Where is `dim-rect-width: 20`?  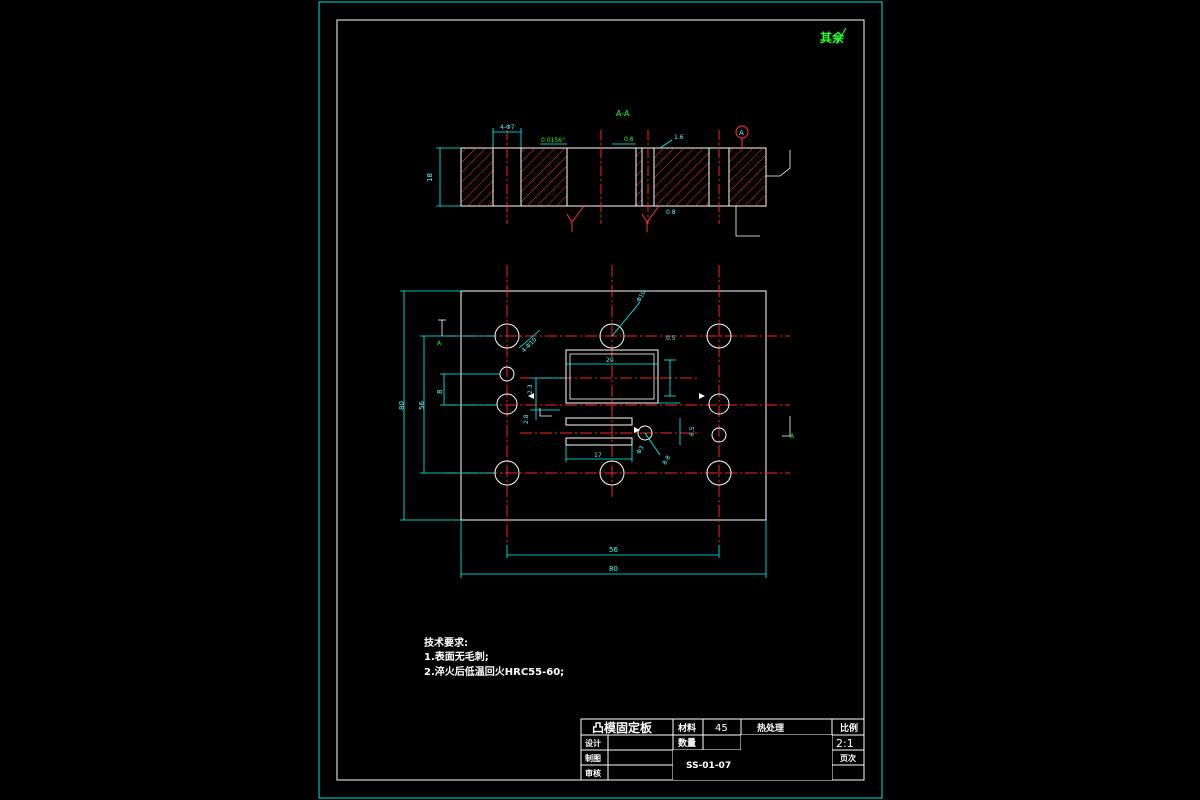
dim-rect-width: 20 is located at coordinates (610, 360).